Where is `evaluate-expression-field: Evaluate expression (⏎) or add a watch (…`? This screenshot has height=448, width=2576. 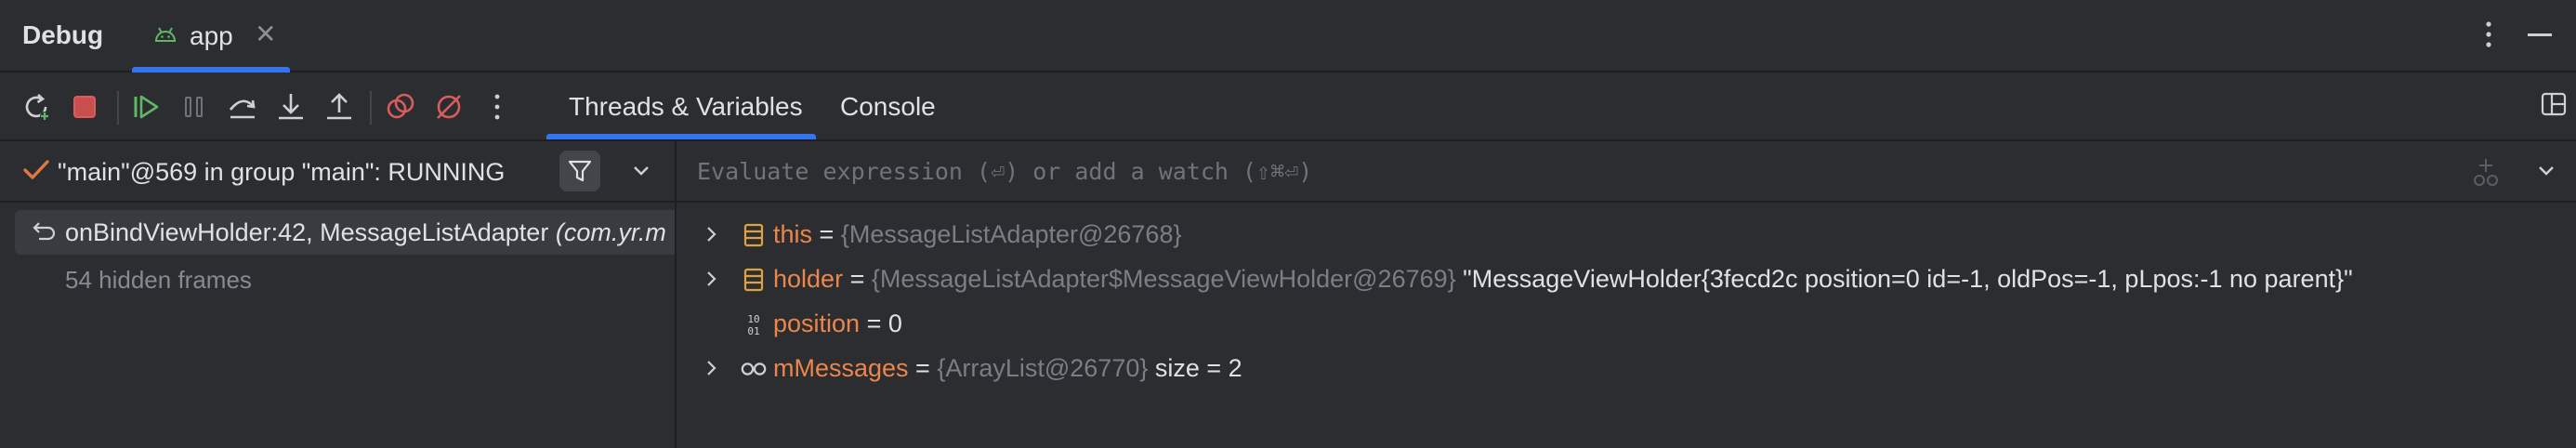
evaluate-expression-field: Evaluate expression (⏎) or add a watch (… is located at coordinates (1626, 172).